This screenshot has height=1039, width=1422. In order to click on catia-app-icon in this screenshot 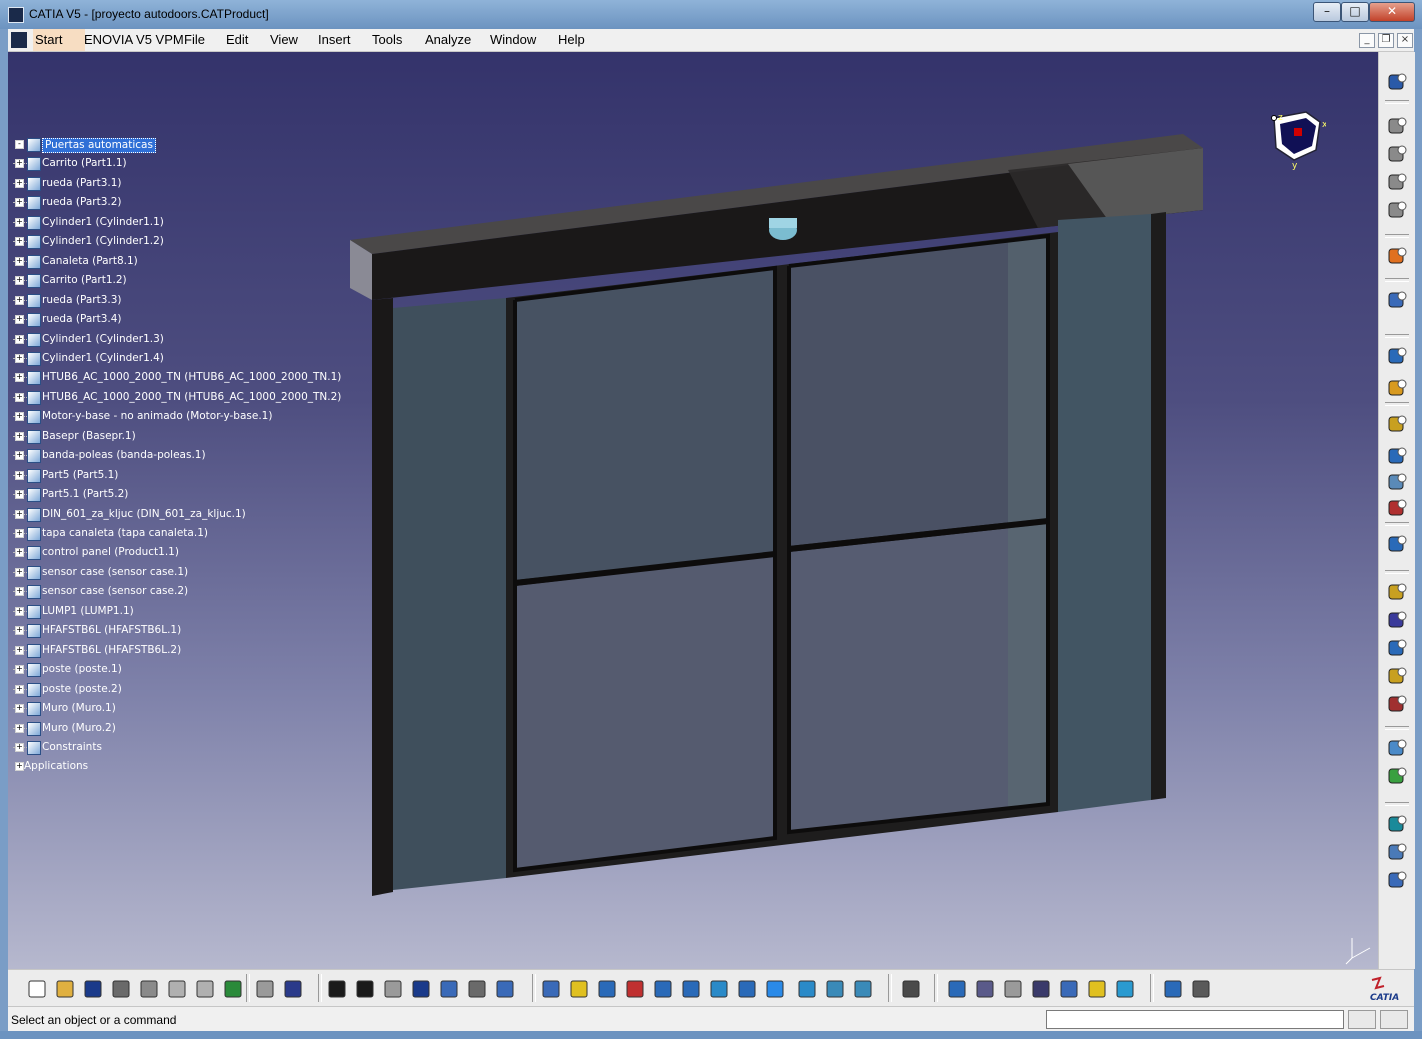, I will do `click(16, 15)`.